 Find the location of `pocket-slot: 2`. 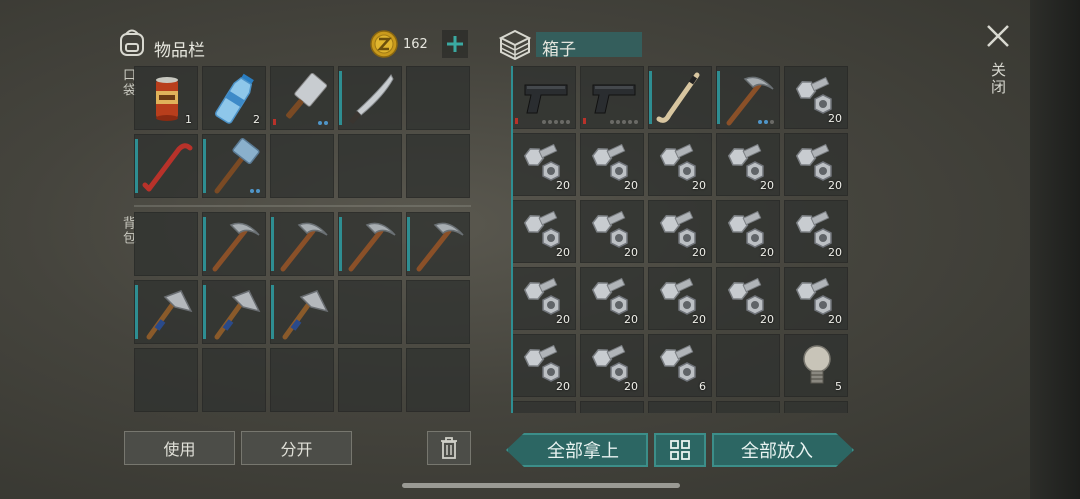

pocket-slot: 2 is located at coordinates (234, 98).